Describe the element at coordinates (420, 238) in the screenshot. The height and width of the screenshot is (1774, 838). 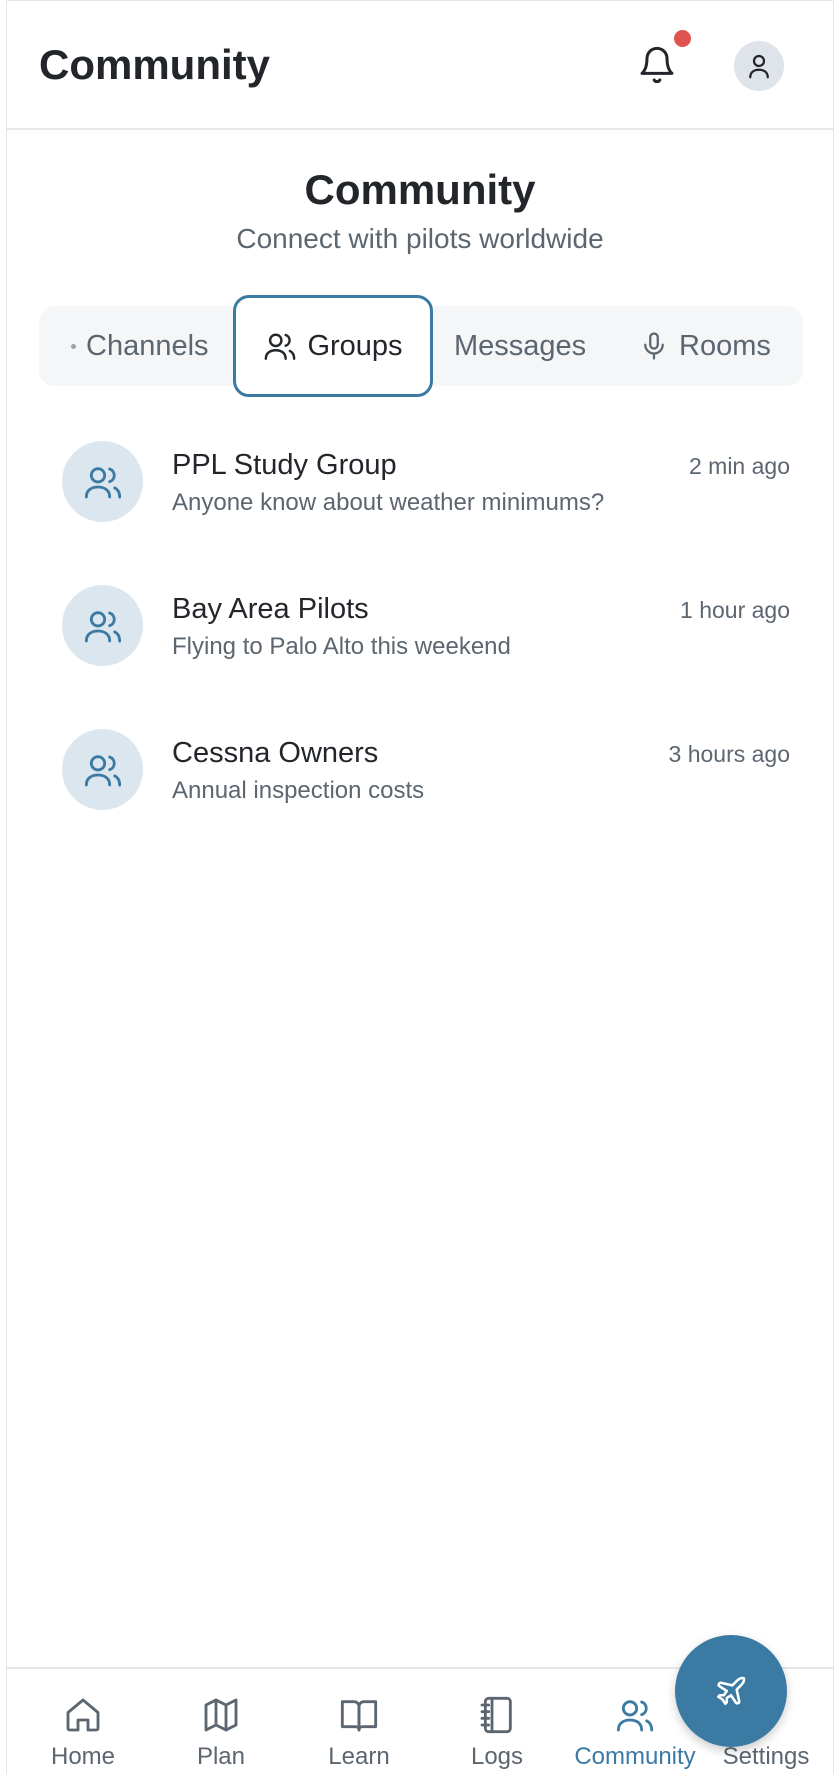
I see `section-subtitle: Connect with pilots worldwide` at that location.